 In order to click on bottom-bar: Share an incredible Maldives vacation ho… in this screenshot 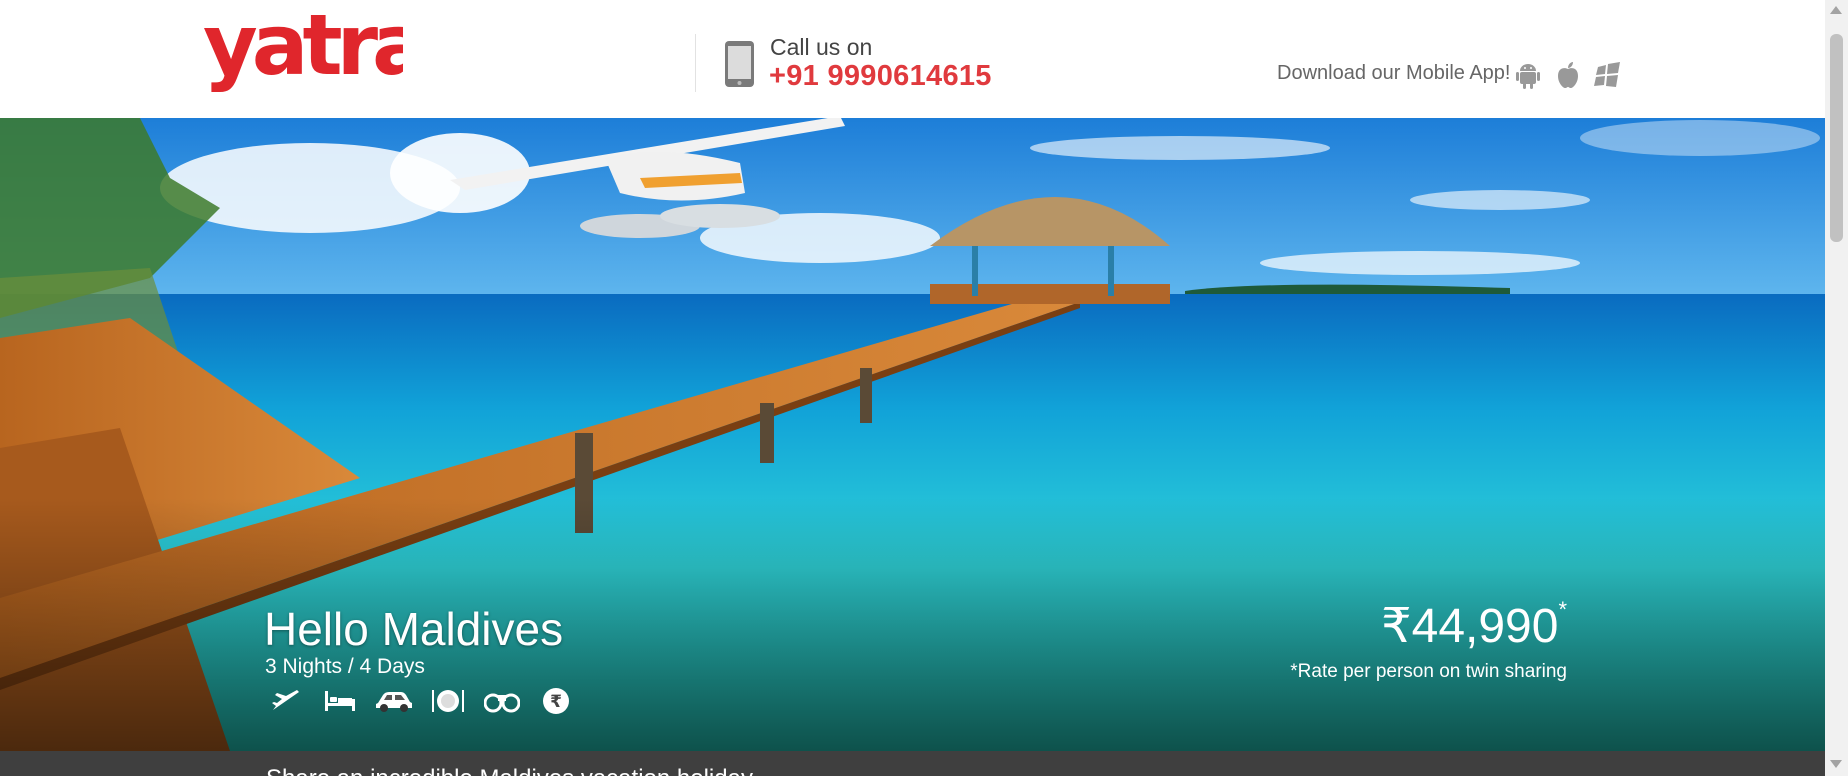, I will do `click(912, 763)`.